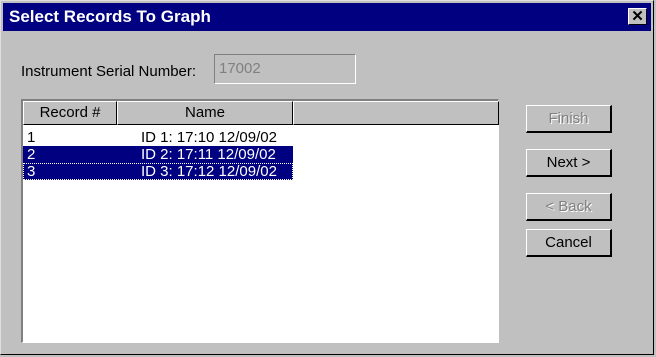 The image size is (656, 357). What do you see at coordinates (569, 119) in the screenshot?
I see `finish-button: Finish` at bounding box center [569, 119].